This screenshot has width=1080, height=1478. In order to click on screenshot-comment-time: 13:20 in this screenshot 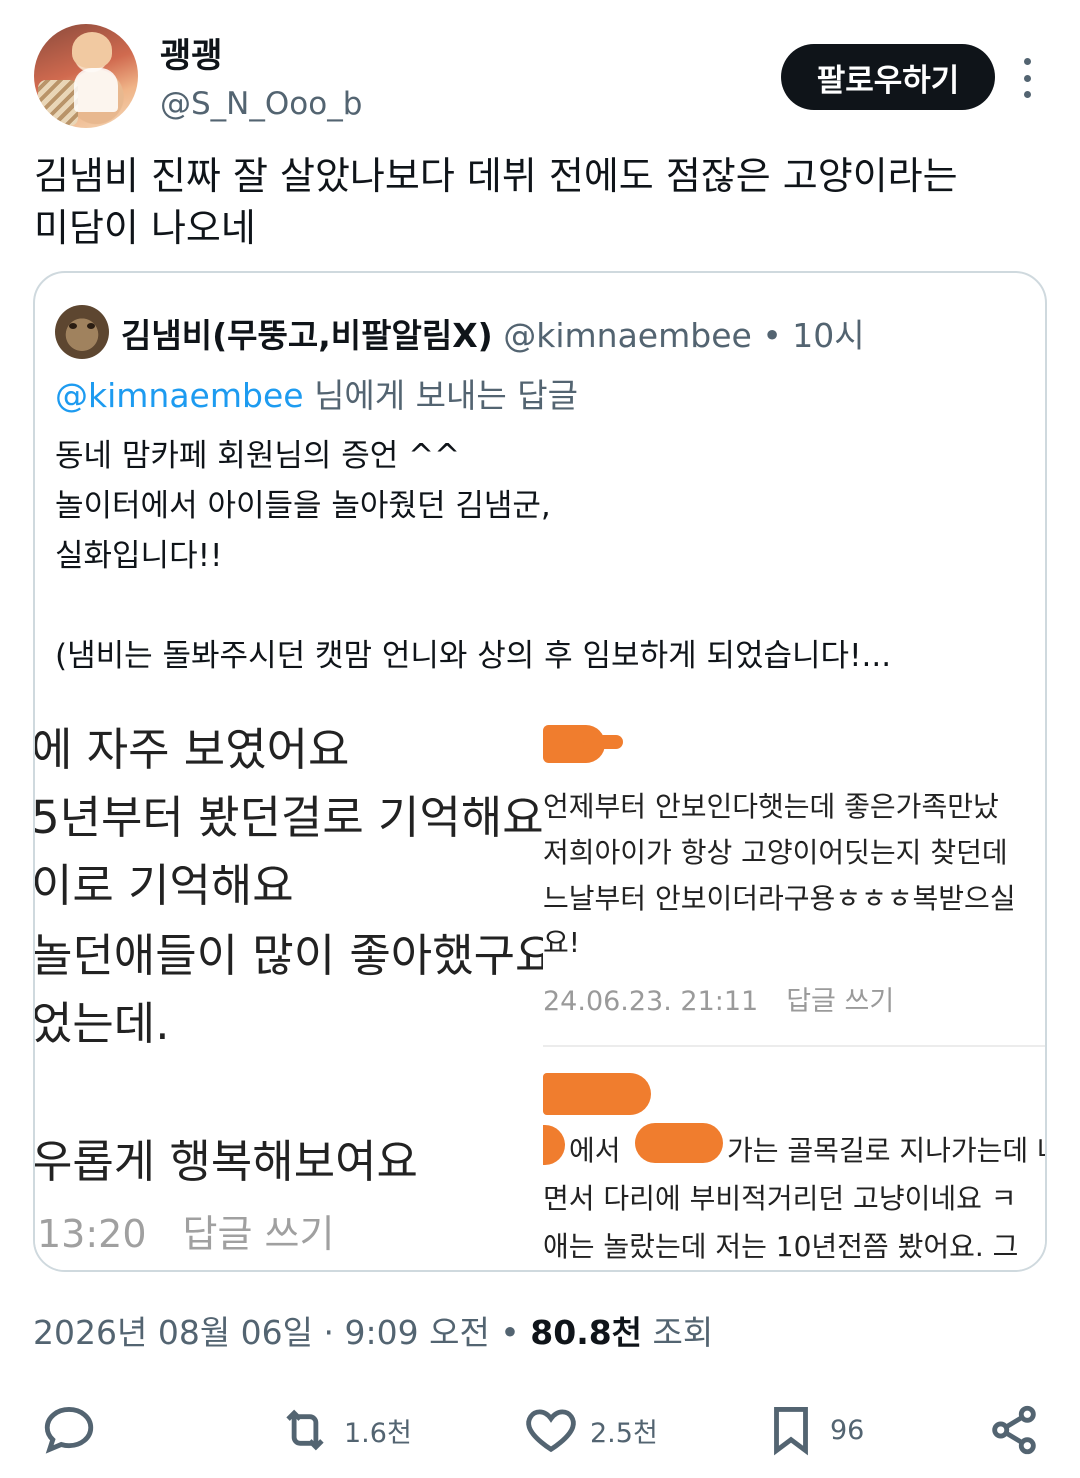, I will do `click(92, 1234)`.